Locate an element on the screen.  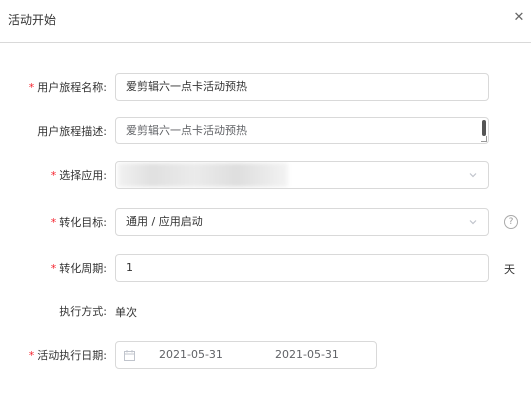
form-row-conversion-period: * 转化周期: 1 天 is located at coordinates (265, 268).